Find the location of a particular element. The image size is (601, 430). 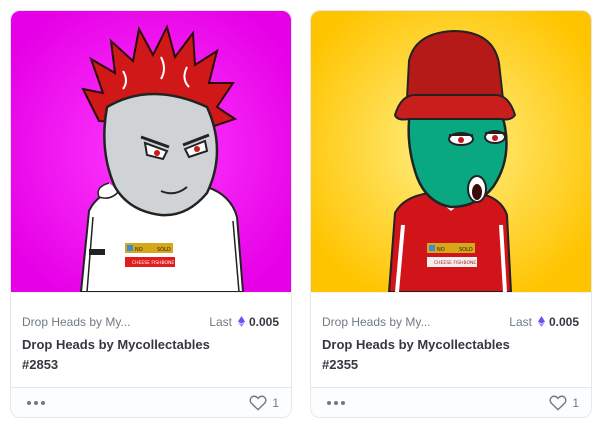

nft-title: Drop Heads by Mycollectables #2355 is located at coordinates (422, 355).